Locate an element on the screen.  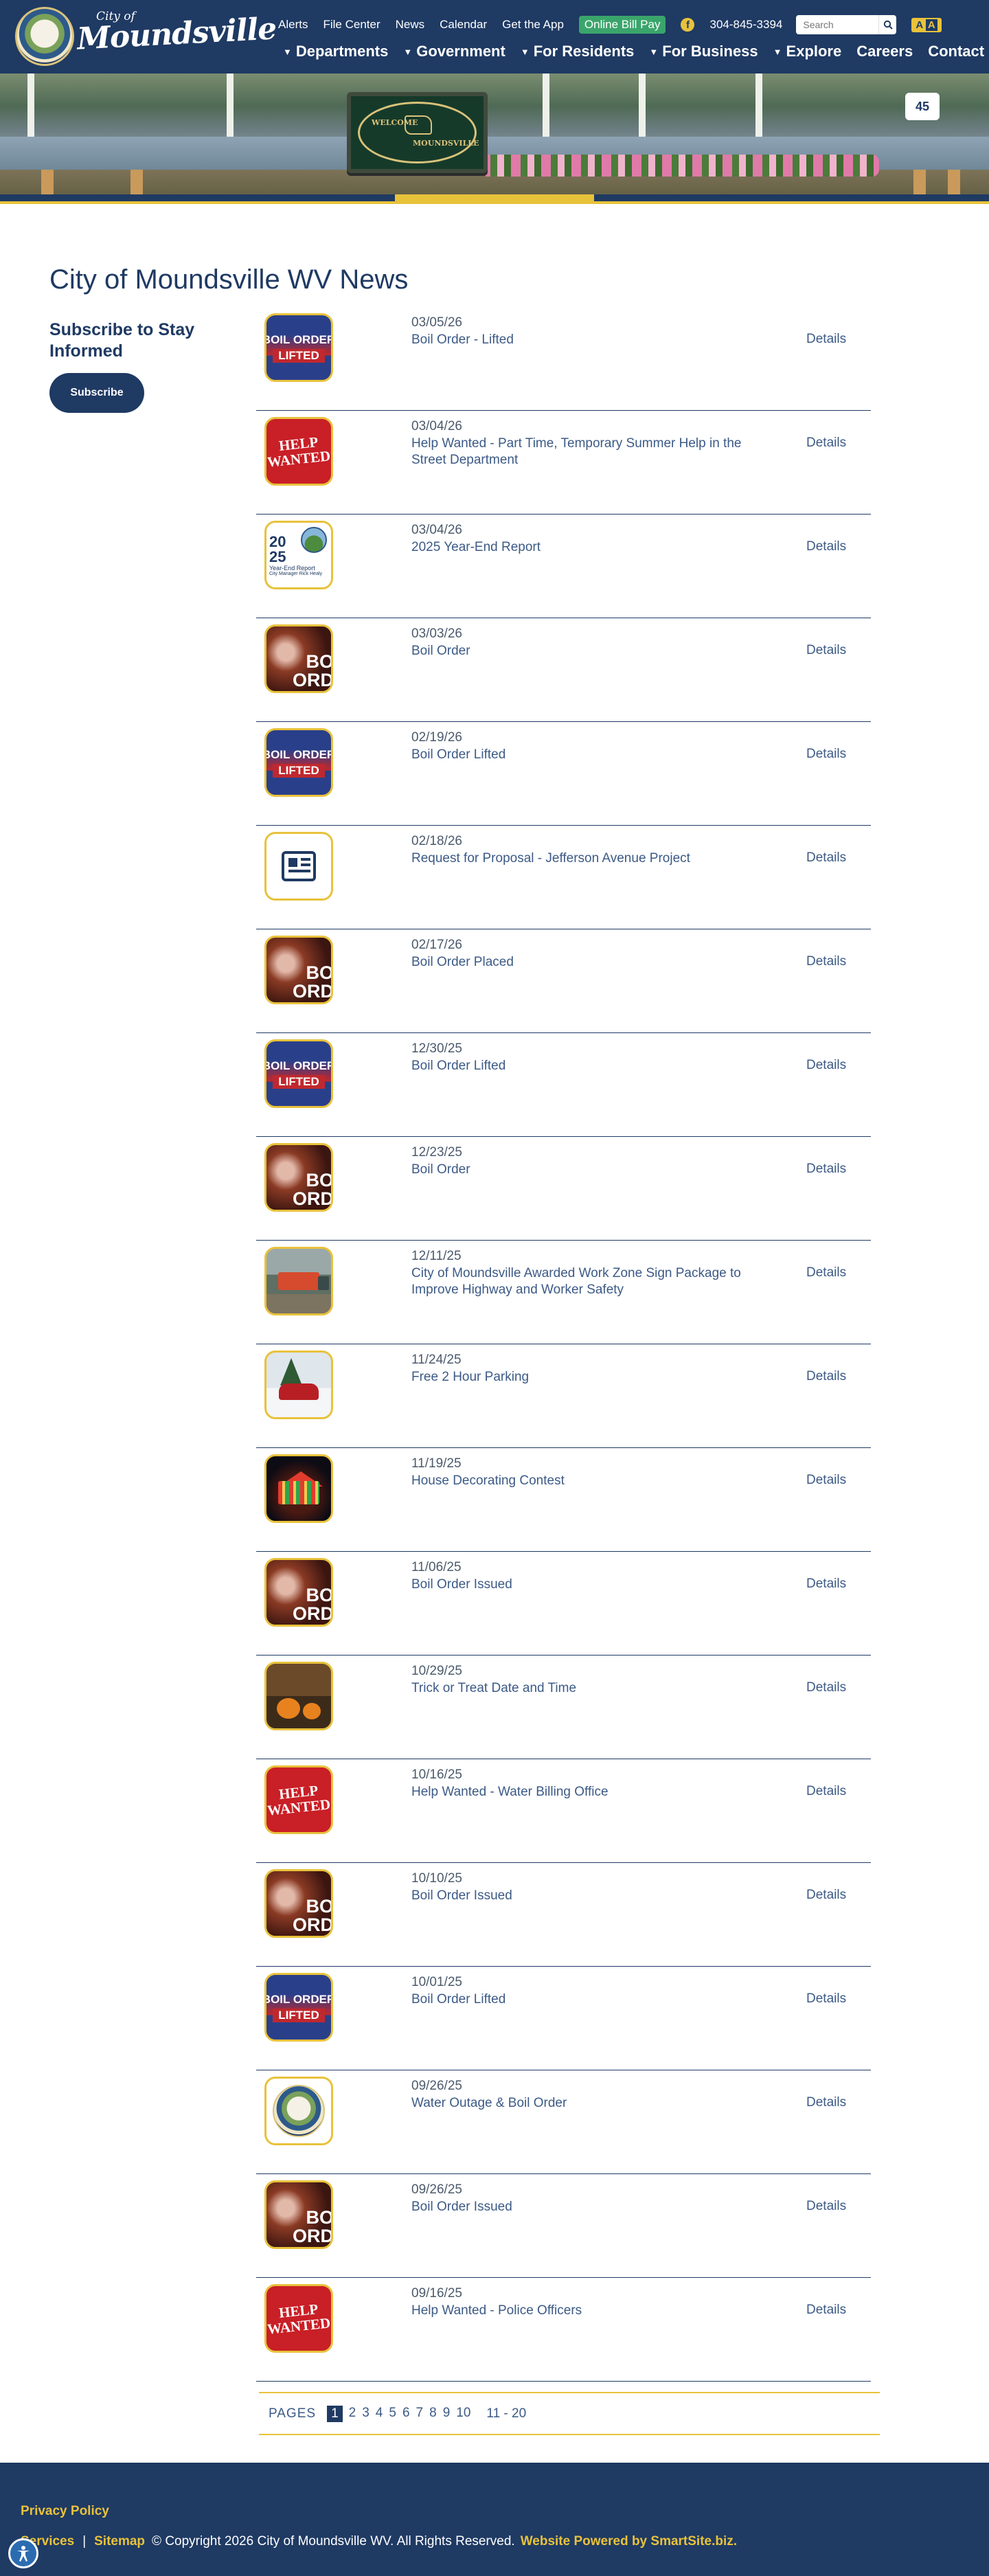
page-link: 10 is located at coordinates (463, 2414).